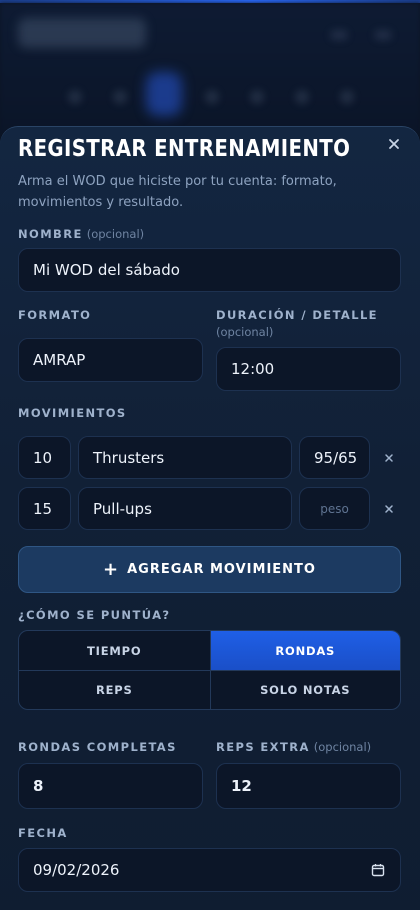 Image resolution: width=420 pixels, height=910 pixels. Describe the element at coordinates (72, 413) in the screenshot. I see `movements-label: MOVIMIENTOS` at that location.